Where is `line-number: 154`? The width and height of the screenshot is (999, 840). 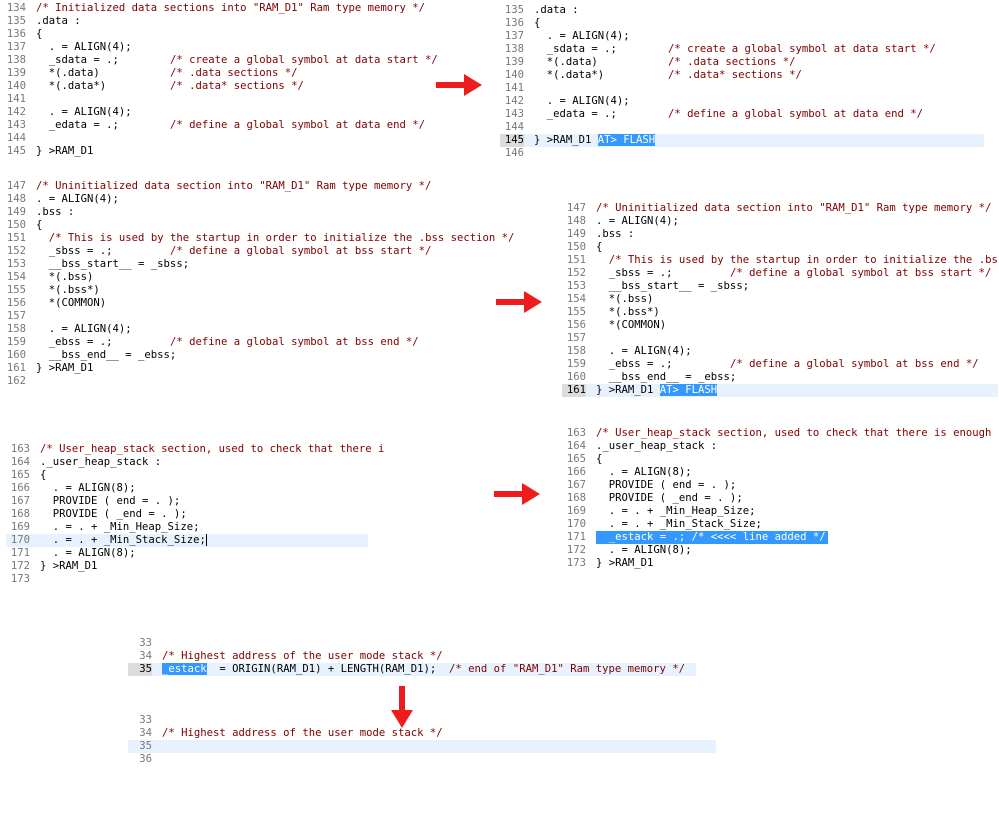 line-number: 154 is located at coordinates (16, 277).